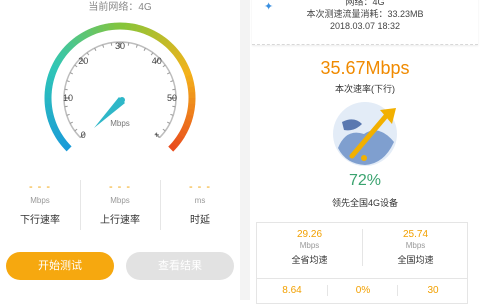 The image size is (480, 304). I want to click on province-avg-unit: Mbps, so click(309, 245).